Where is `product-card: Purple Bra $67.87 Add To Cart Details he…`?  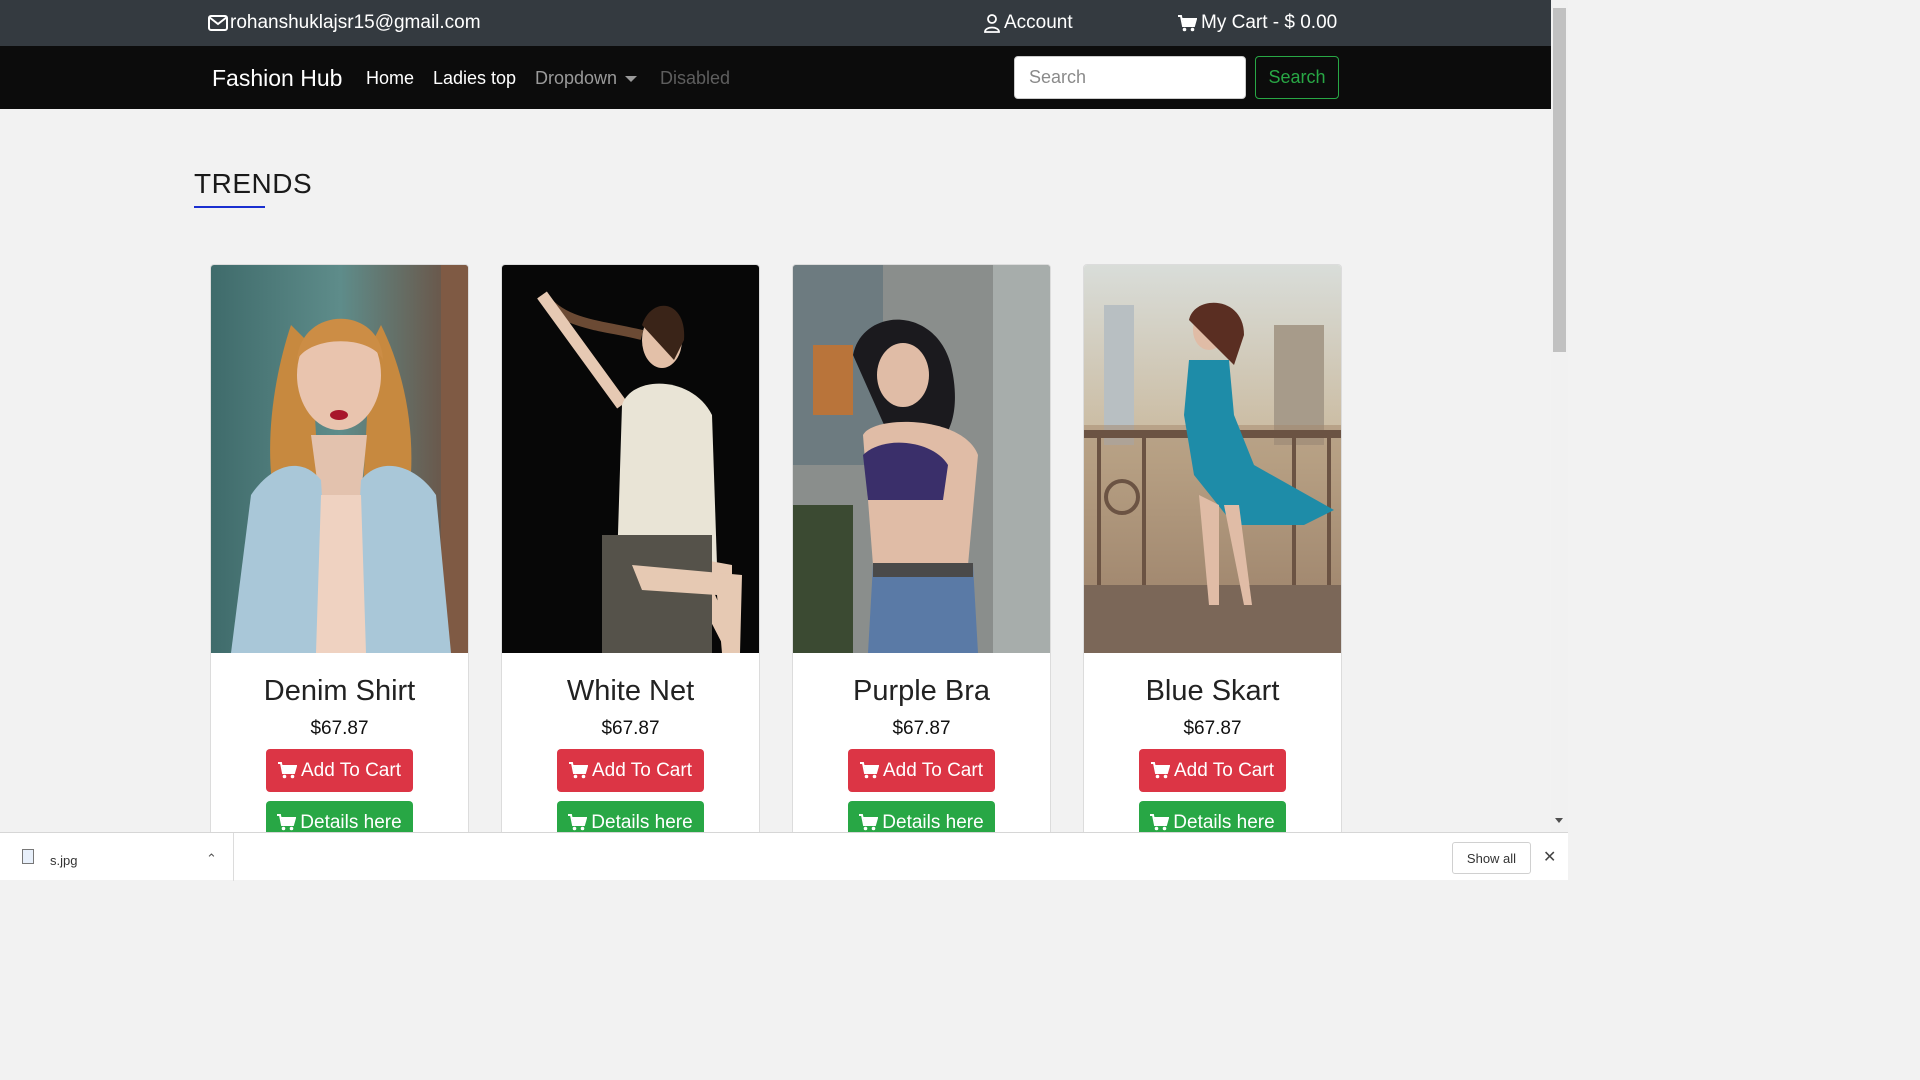 product-card: Purple Bra $67.87 Add To Cart Details he… is located at coordinates (921, 564).